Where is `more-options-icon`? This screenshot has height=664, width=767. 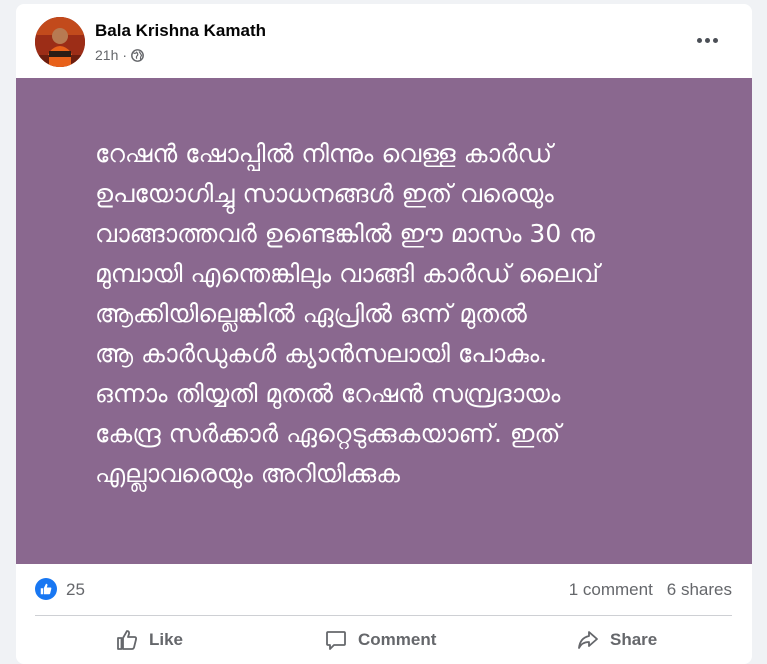
more-options-icon is located at coordinates (707, 40).